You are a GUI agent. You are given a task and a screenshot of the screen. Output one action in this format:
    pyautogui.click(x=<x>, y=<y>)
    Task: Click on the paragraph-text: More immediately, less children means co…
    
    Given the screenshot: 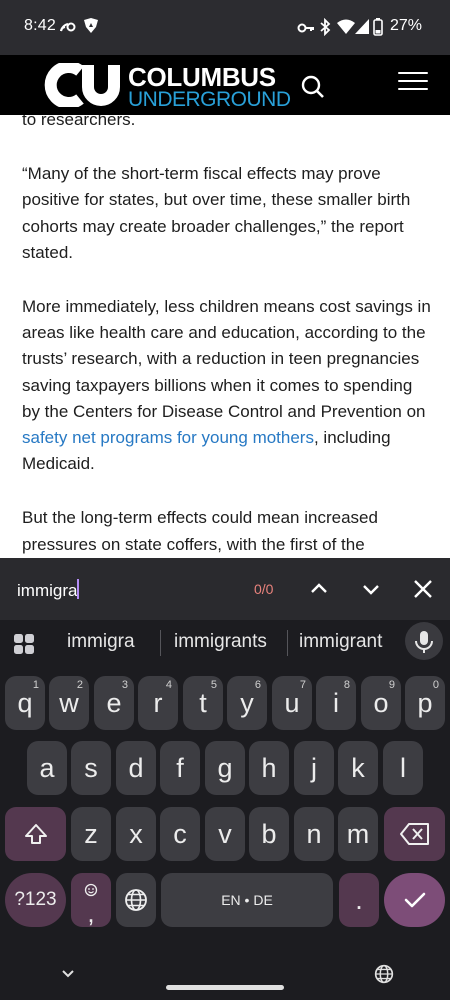 What is the action you would take?
    pyautogui.click(x=226, y=359)
    